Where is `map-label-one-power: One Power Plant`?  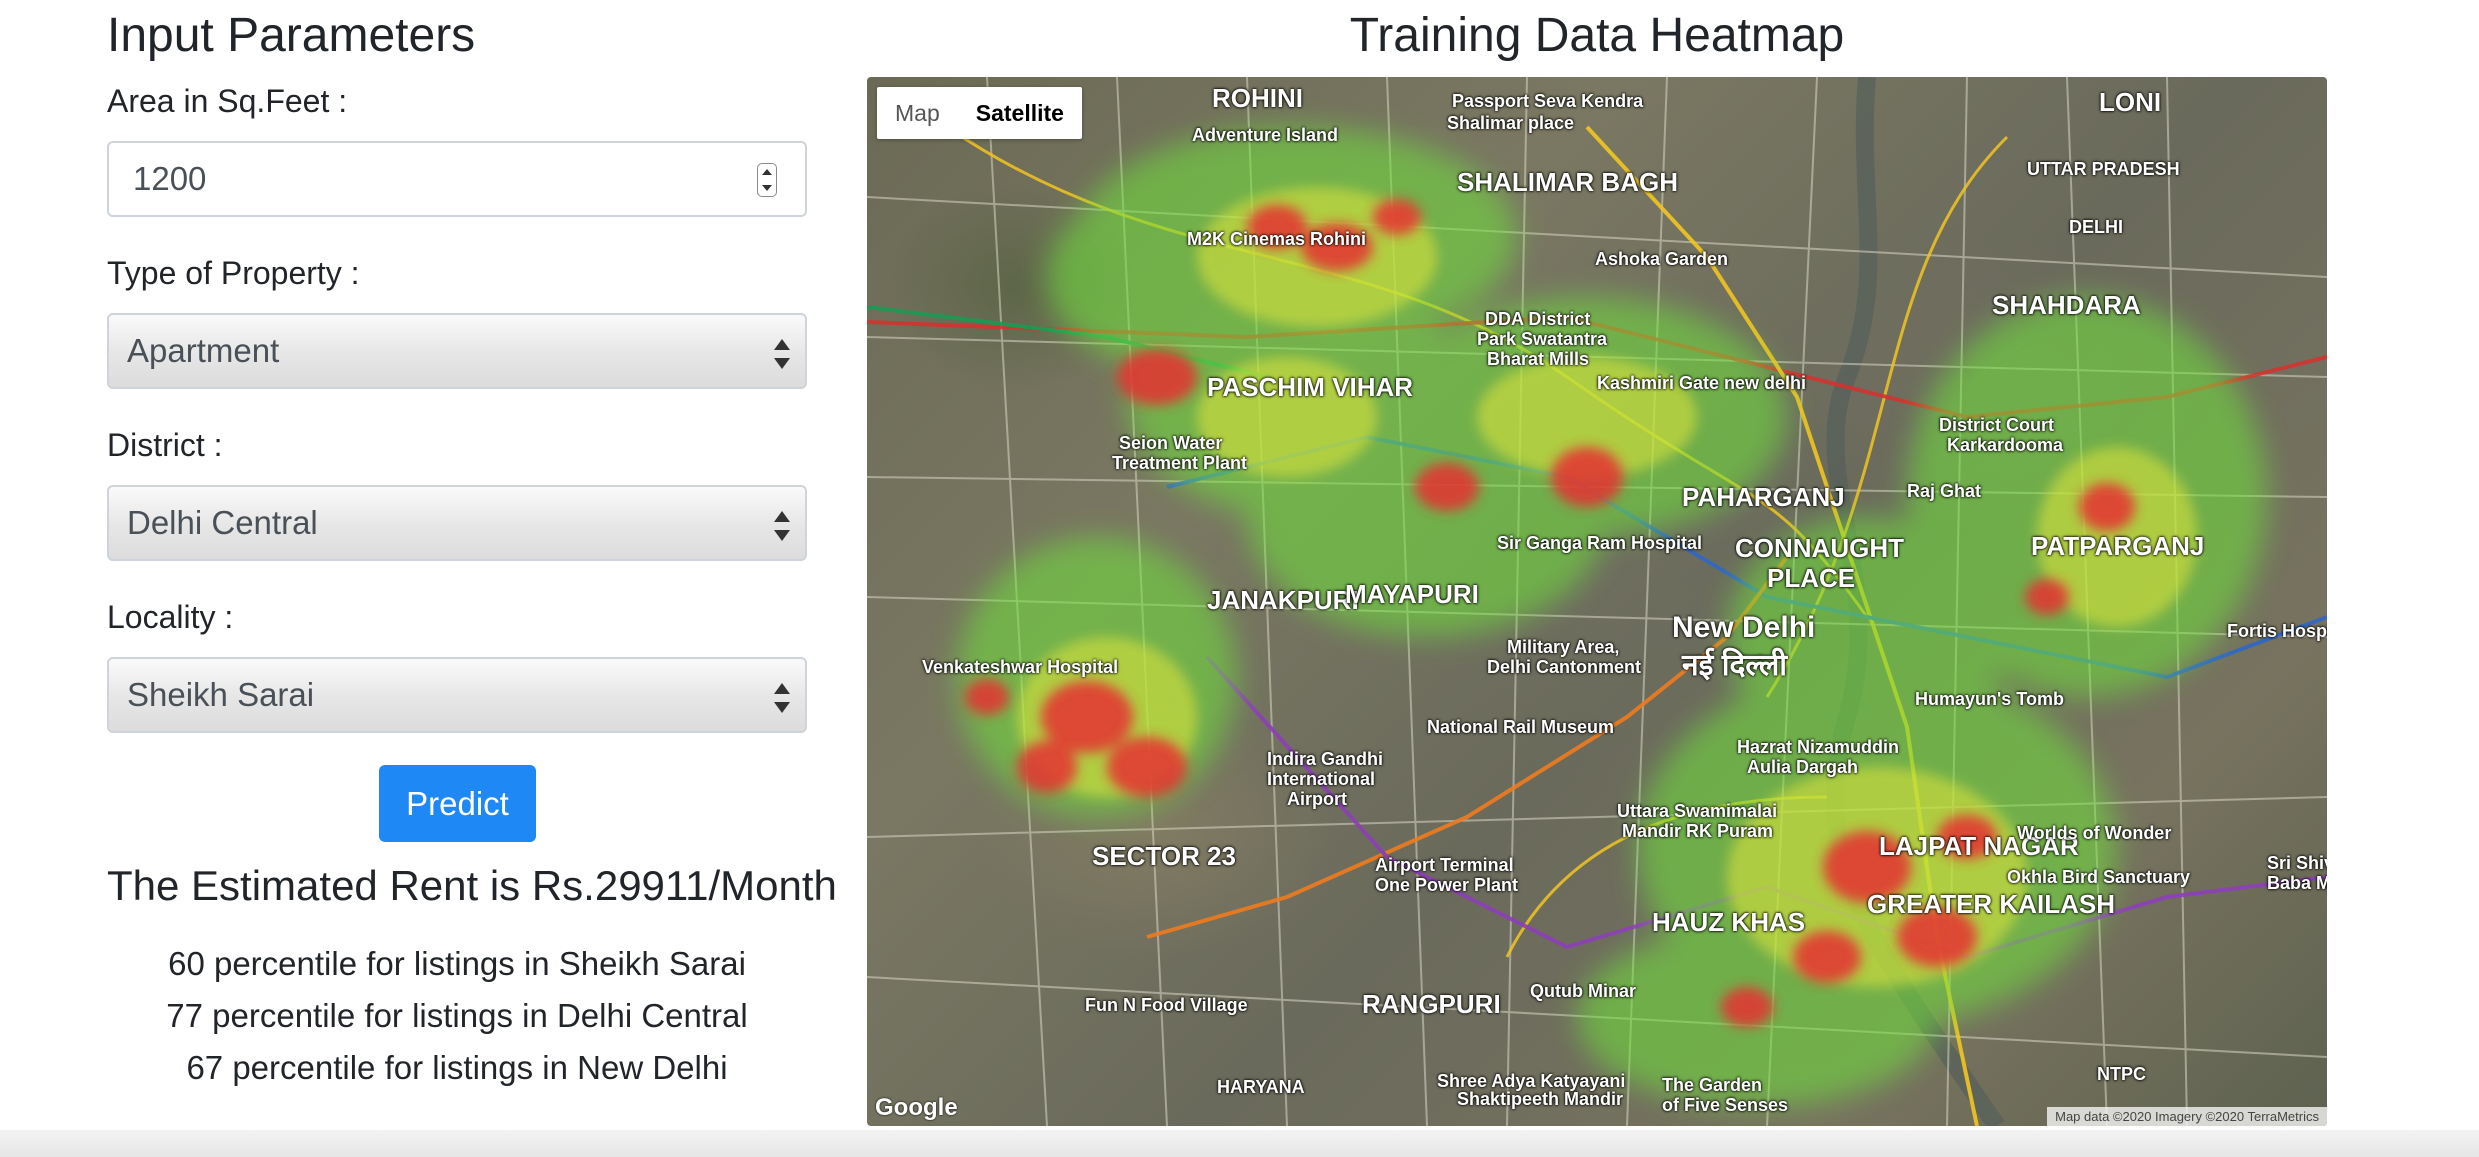
map-label-one-power: One Power Plant is located at coordinates (1447, 885).